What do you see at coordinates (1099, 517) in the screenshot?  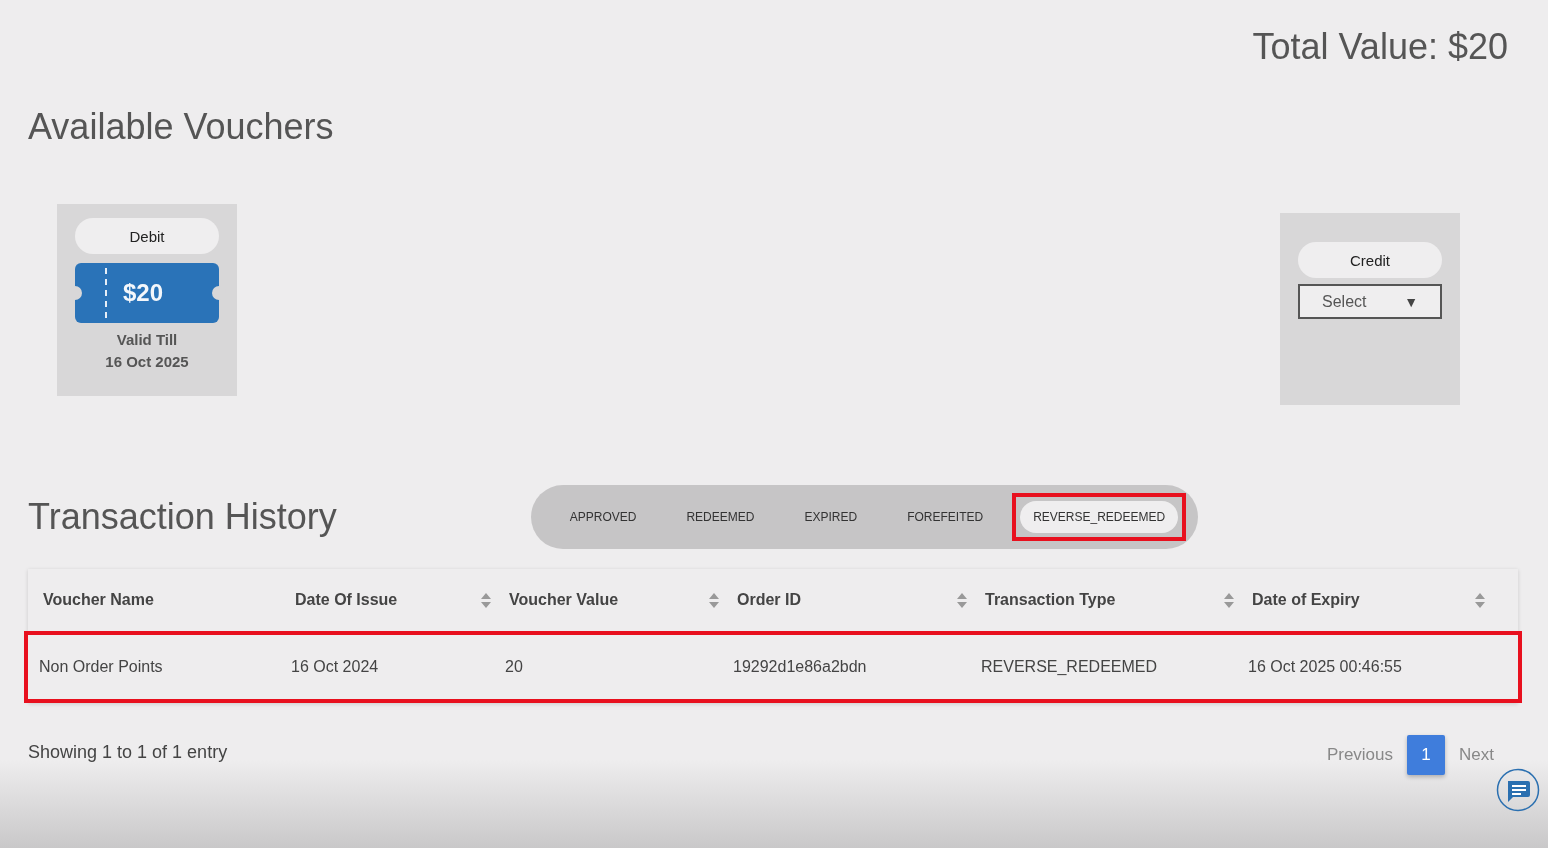 I see `highlight-frame: REVERSE_REDEEMED` at bounding box center [1099, 517].